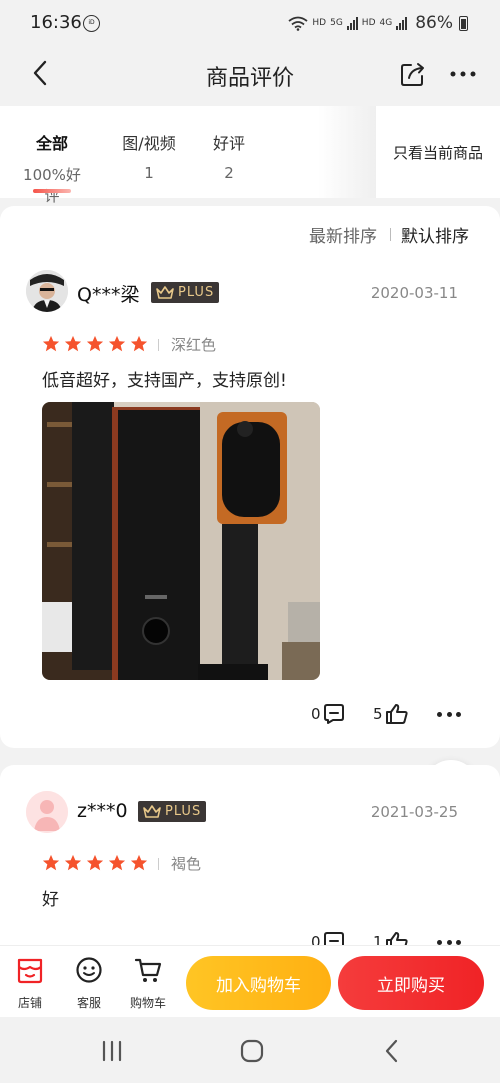 Image resolution: width=500 pixels, height=1083 pixels. Describe the element at coordinates (250, 23) in the screenshot. I see `status-bar: 16:36 iD HD 5G HD 4G 86%` at that location.